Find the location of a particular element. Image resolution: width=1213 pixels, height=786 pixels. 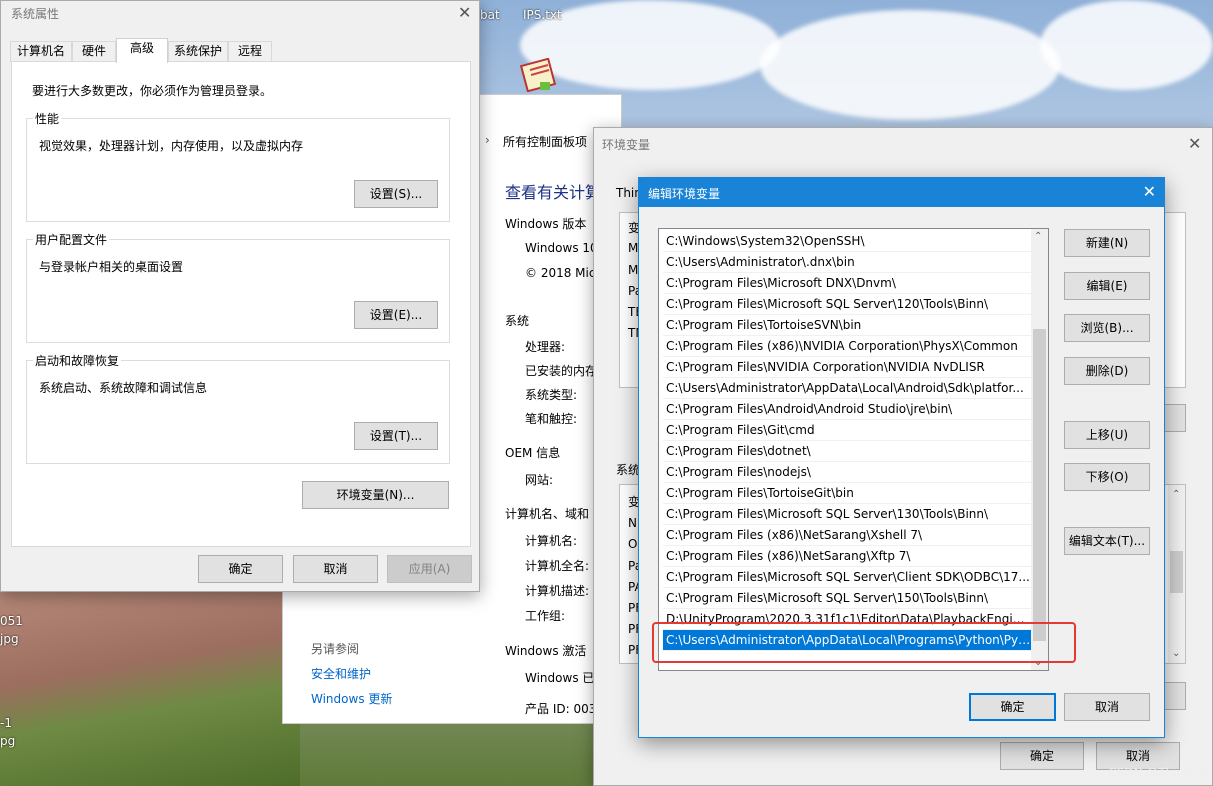

info-label: 处理器: is located at coordinates (545, 347).